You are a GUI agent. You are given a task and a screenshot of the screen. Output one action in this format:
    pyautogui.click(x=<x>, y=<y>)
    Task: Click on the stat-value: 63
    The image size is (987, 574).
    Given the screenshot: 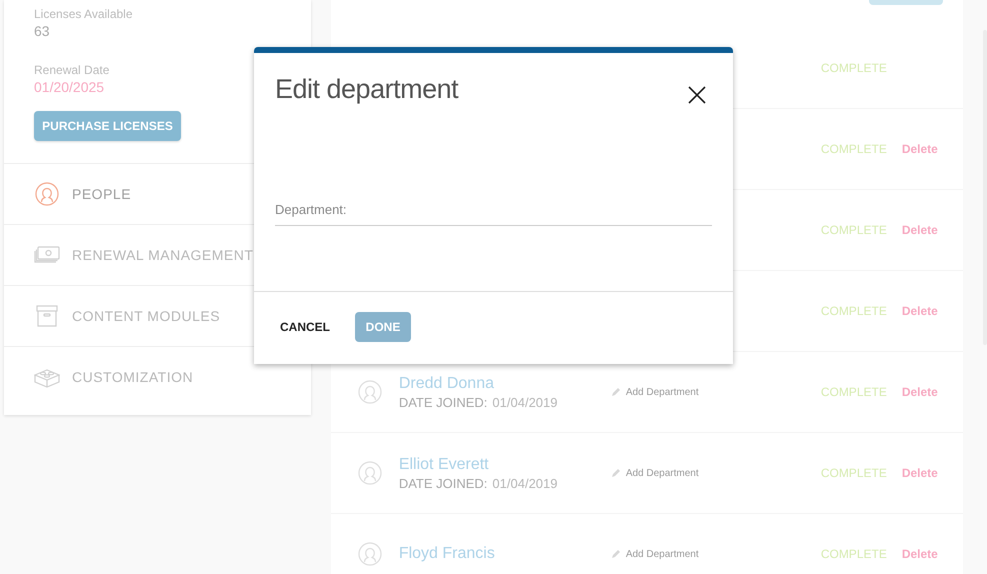 What is the action you would take?
    pyautogui.click(x=42, y=31)
    